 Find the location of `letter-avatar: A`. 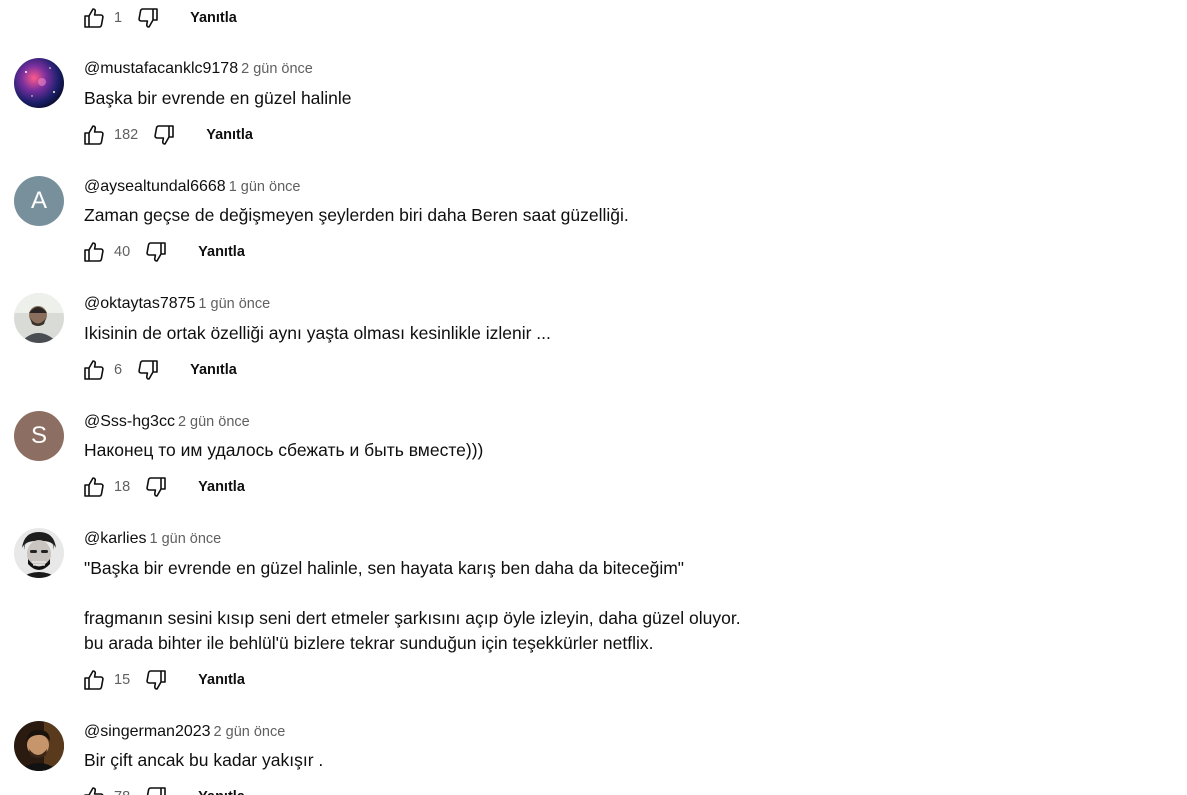

letter-avatar: A is located at coordinates (39, 201).